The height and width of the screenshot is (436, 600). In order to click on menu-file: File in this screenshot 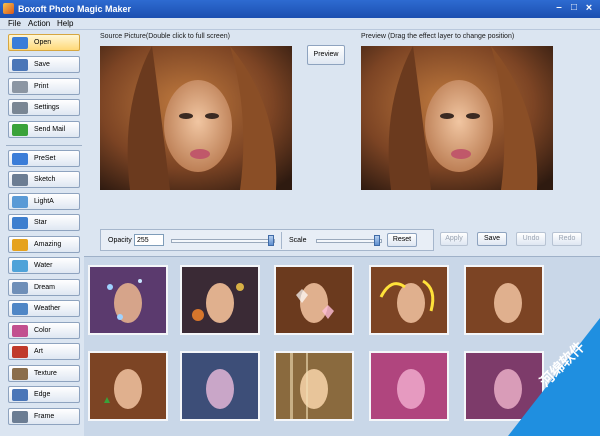, I will do `click(14, 23)`.